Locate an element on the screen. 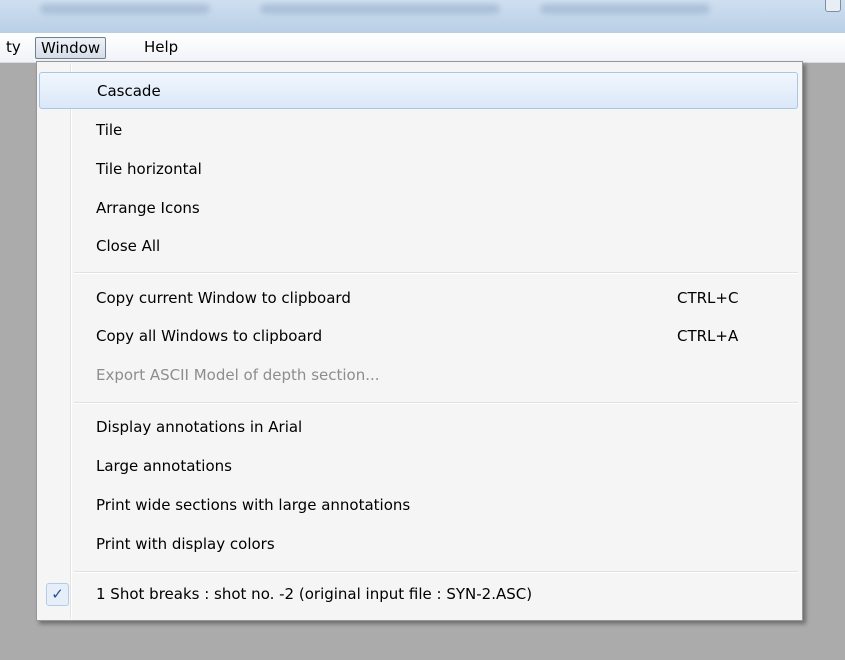 The width and height of the screenshot is (845, 660). menu-item-print-display-colors: Print with display colors is located at coordinates (418, 544).